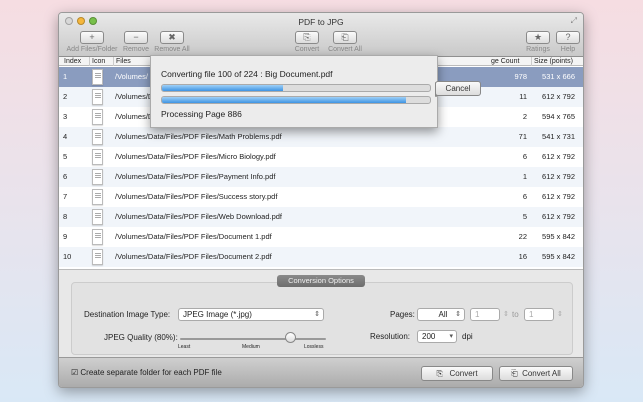  I want to click on row-page-count: 978, so click(520, 76).